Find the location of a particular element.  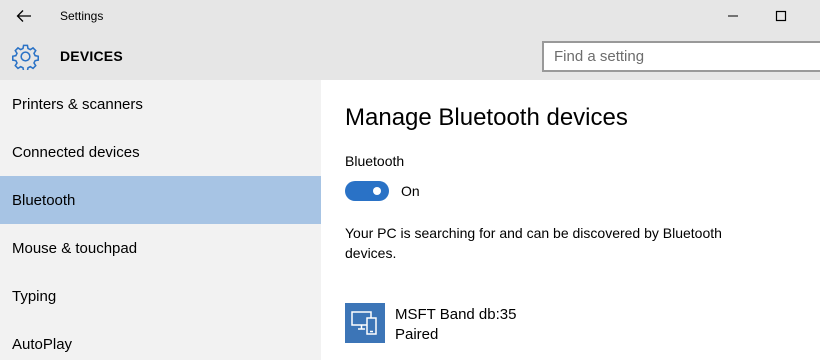

sidebar-item-printers-scanners: Printers & scanners is located at coordinates (160, 104).